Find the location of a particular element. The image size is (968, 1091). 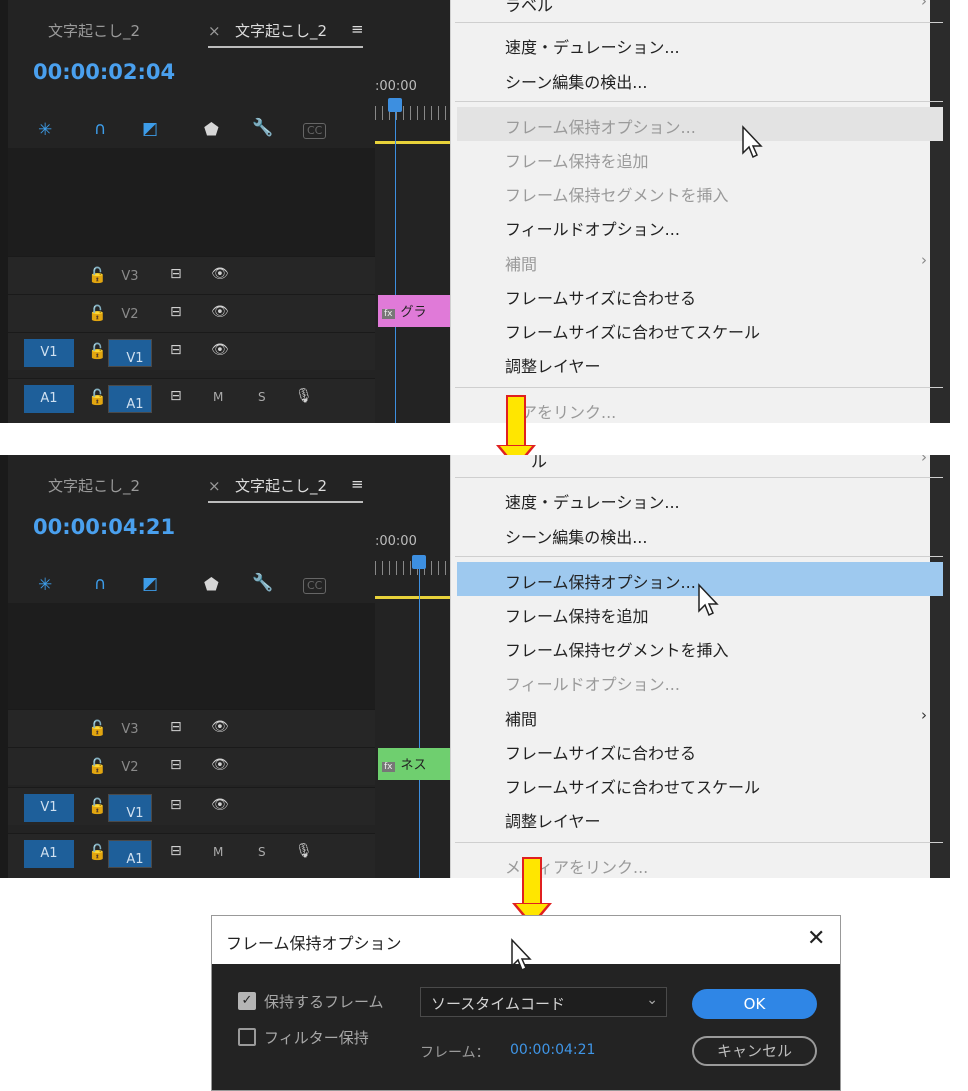

menu-item-label-partial: ラベル is located at coordinates (529, 8).